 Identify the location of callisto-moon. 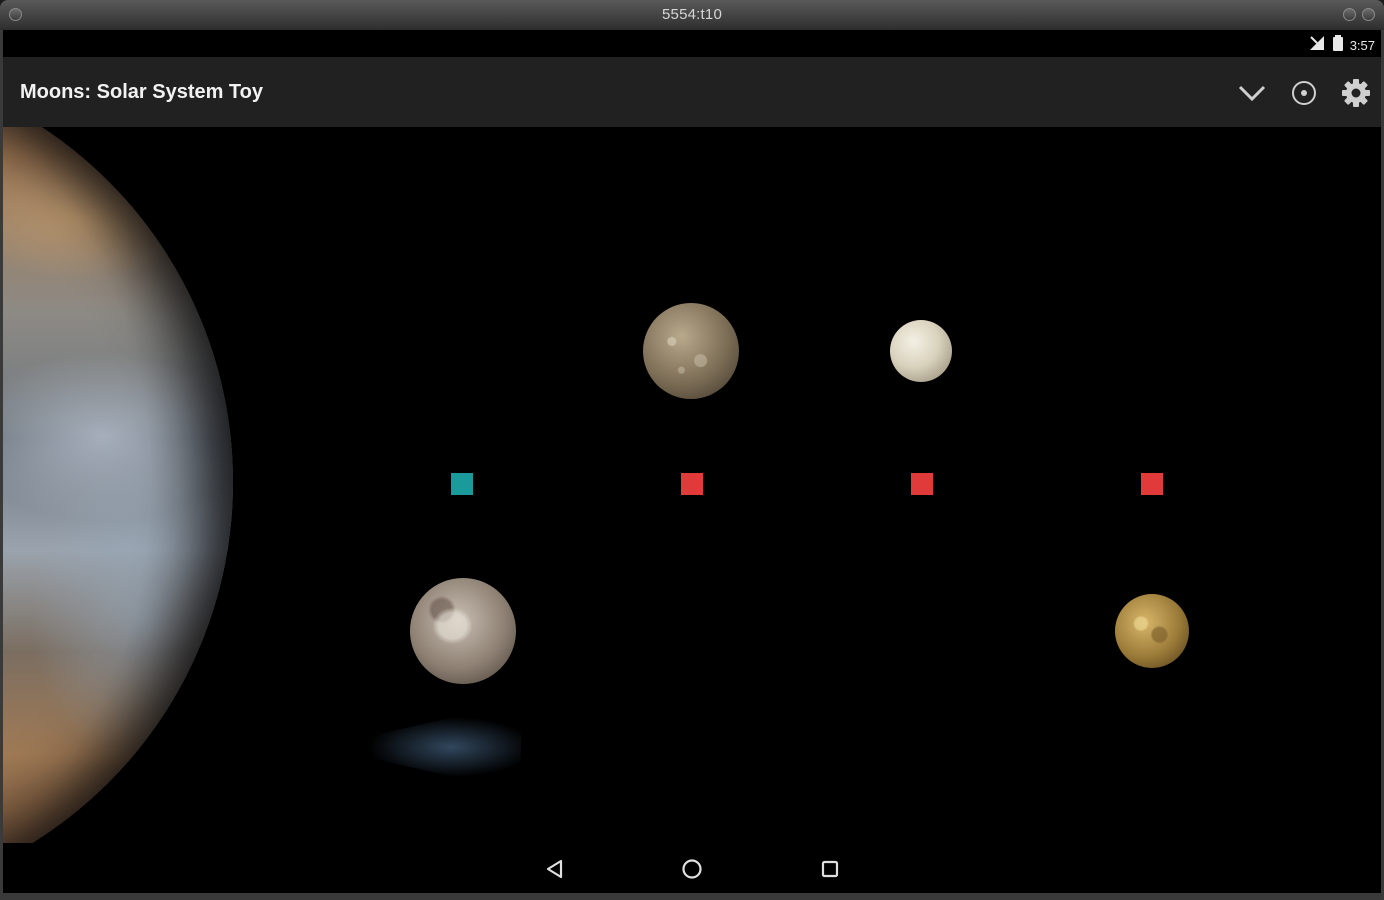
(691, 351).